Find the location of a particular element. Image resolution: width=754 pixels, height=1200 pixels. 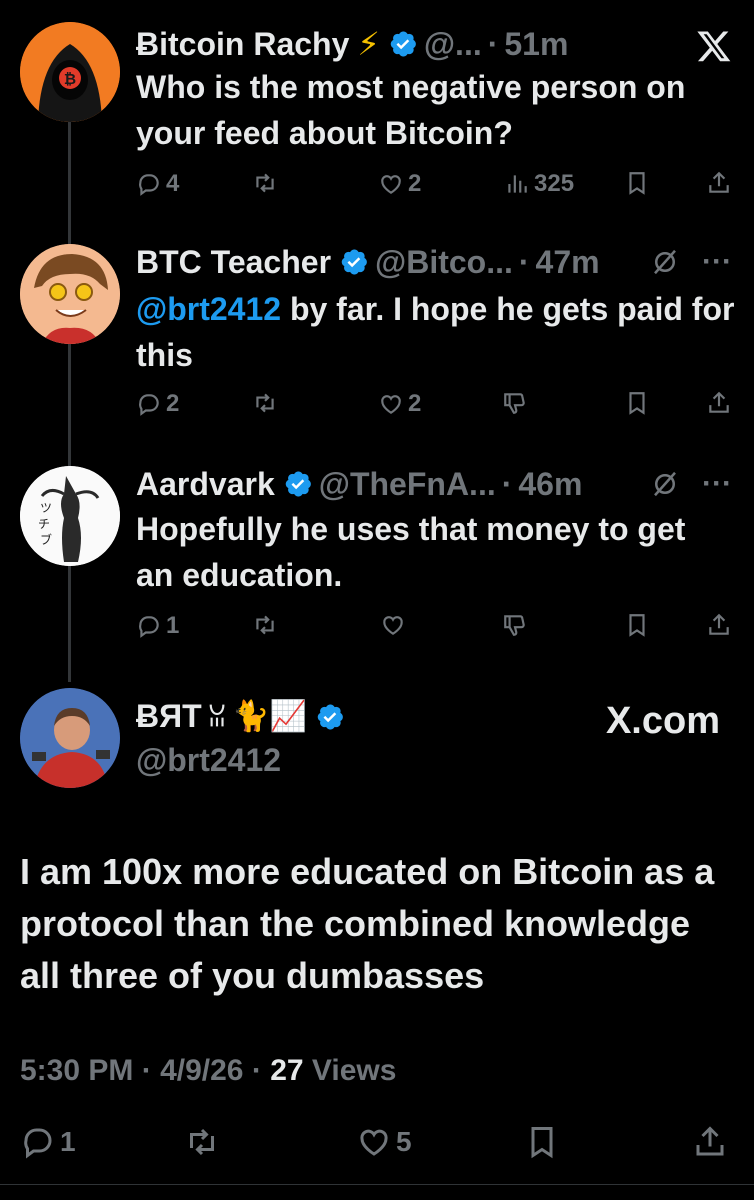

avatar: ツ チ ブ is located at coordinates (70, 516).